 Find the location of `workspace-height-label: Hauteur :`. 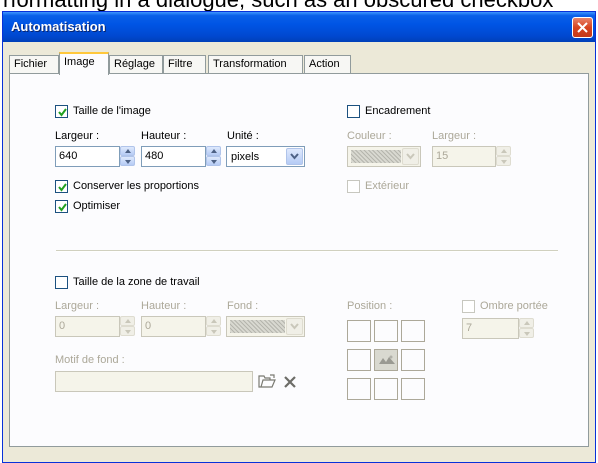

workspace-height-label: Hauteur : is located at coordinates (164, 306).